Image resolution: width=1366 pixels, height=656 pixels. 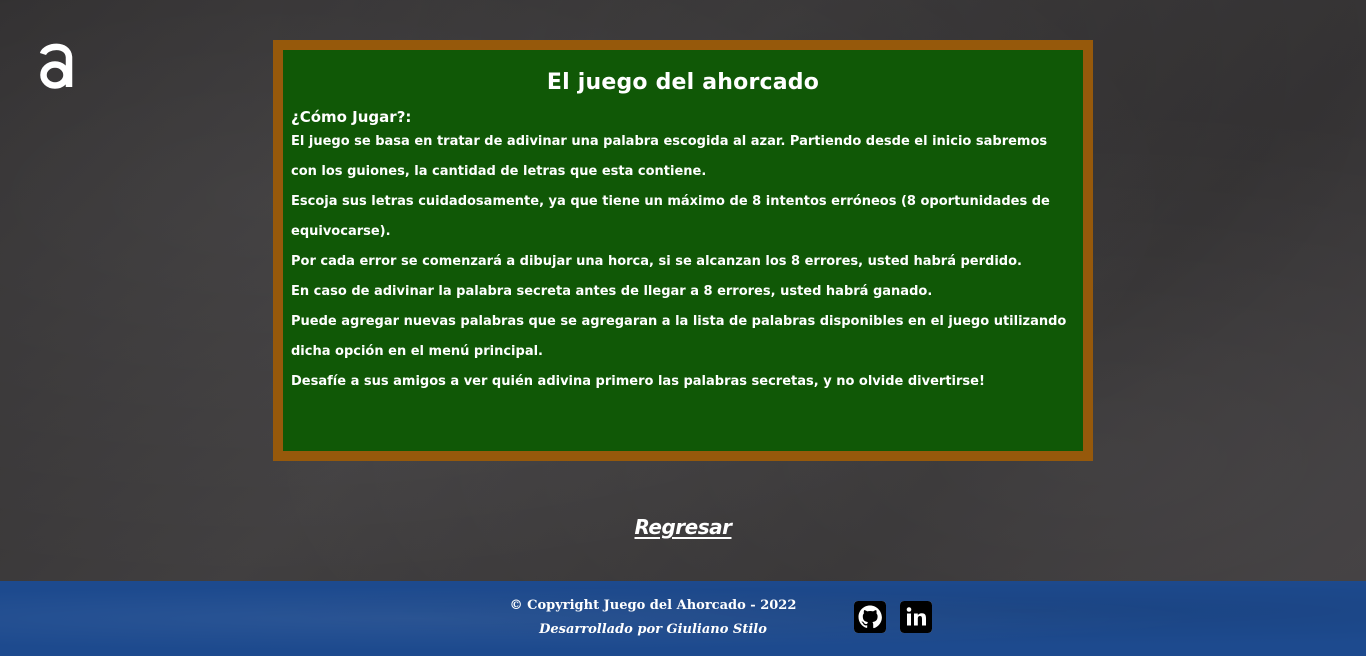 What do you see at coordinates (653, 605) in the screenshot?
I see `copyright-text: © Copyright Juego del Ahorcado - 2022` at bounding box center [653, 605].